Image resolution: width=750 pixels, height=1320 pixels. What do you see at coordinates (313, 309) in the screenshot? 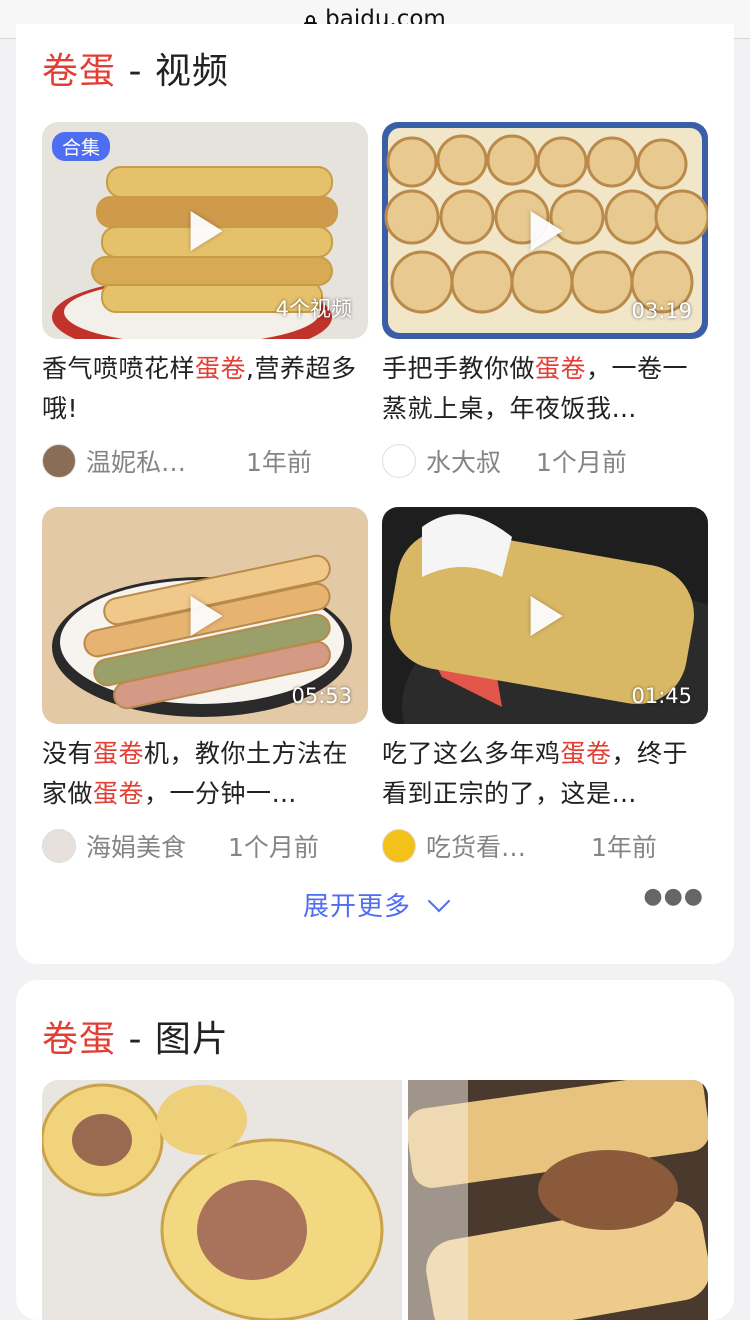
I see `video-duration: 4个视频` at bounding box center [313, 309].